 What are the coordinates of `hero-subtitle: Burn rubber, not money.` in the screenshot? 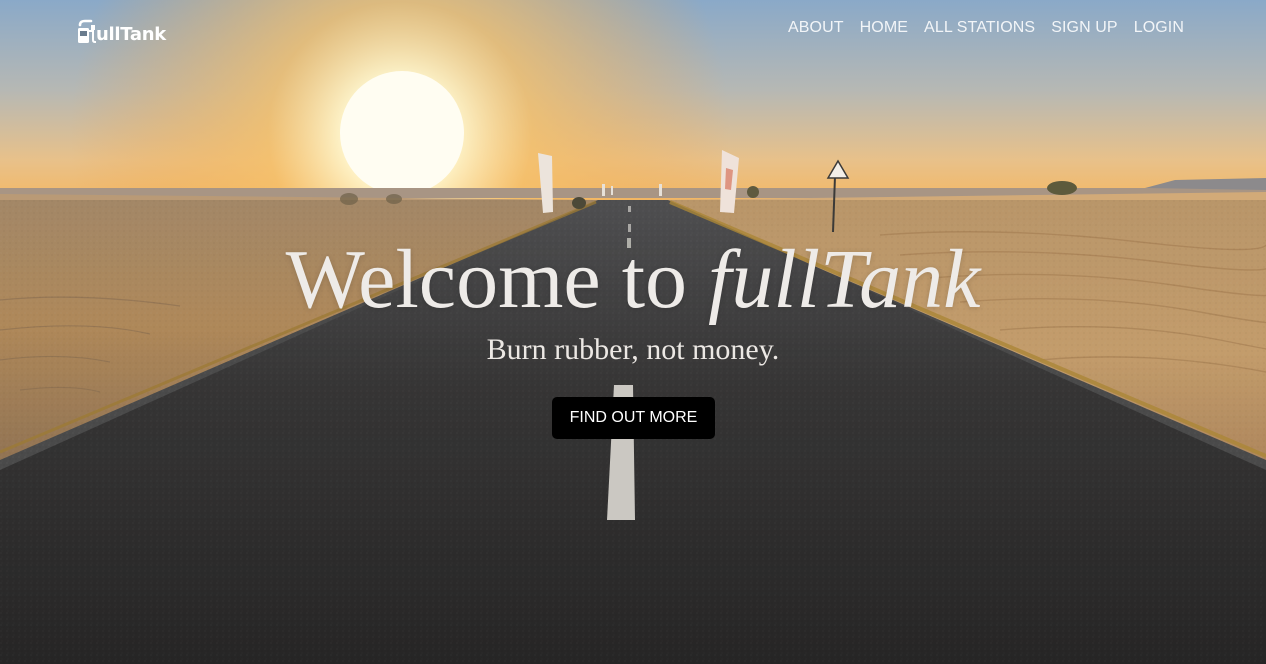 It's located at (633, 349).